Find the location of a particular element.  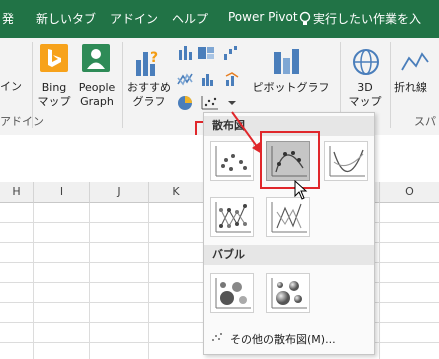

column-header-h: H is located at coordinates (17, 192).